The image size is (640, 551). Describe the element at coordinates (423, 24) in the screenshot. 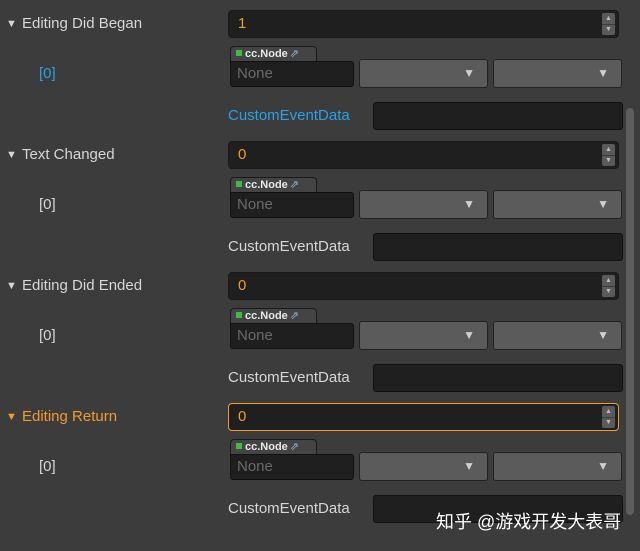

I see `event-count-field: 1 ▲ ▼` at that location.